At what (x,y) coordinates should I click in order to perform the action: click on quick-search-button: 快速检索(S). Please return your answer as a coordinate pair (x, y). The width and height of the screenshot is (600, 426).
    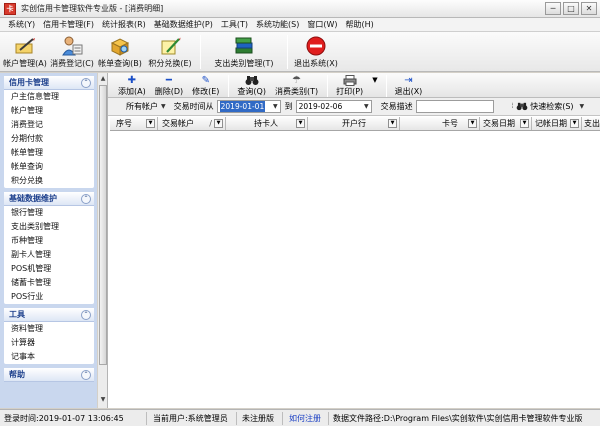
    Looking at the image, I should click on (545, 106).